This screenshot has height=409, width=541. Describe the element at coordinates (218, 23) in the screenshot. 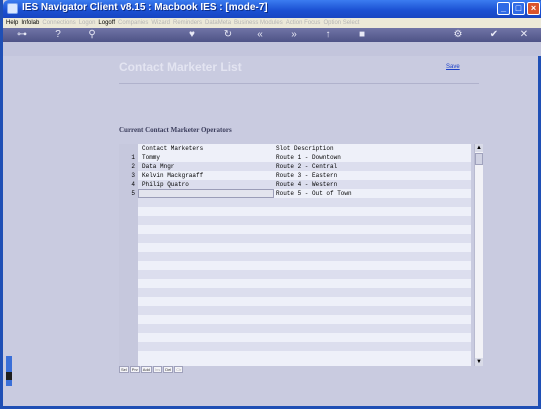

I see `menu-item-datameta: DataMeta` at that location.